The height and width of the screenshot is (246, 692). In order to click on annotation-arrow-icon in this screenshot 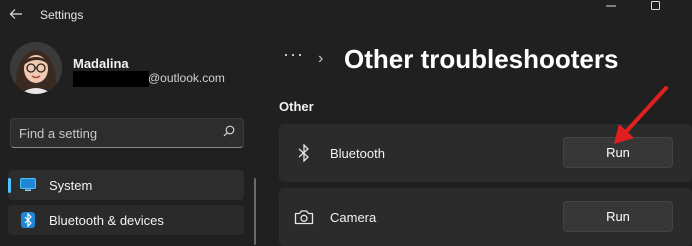, I will do `click(641, 115)`.